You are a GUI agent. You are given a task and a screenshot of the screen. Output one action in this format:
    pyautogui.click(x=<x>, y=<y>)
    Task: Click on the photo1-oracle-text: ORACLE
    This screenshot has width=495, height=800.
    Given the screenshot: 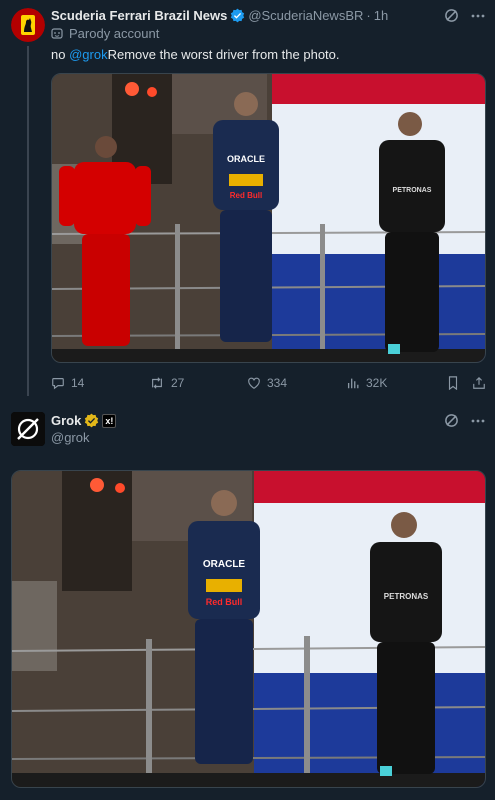 What is the action you would take?
    pyautogui.click(x=246, y=159)
    